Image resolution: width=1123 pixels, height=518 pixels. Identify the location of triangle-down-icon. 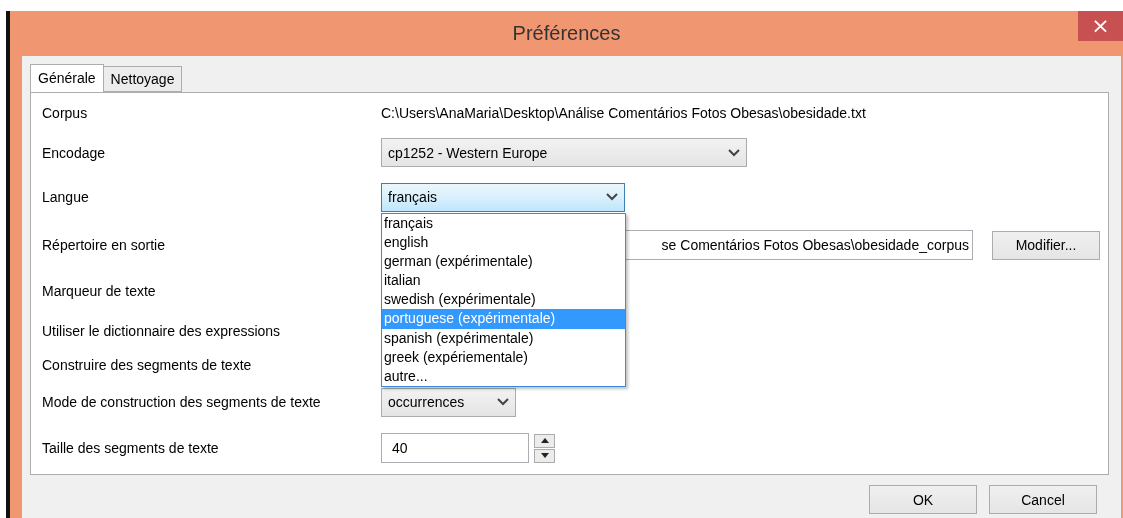
(544, 455).